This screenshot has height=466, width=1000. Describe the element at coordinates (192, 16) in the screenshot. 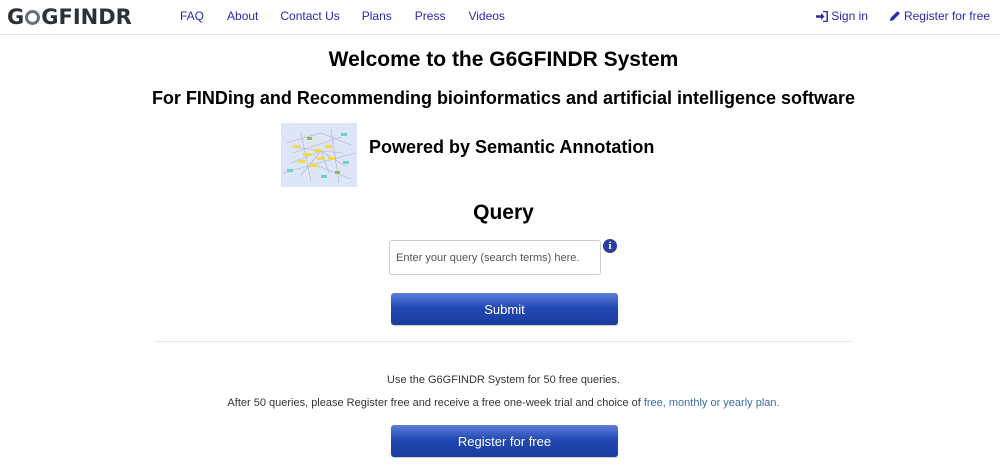

I see `nav-faq: FAQ` at that location.